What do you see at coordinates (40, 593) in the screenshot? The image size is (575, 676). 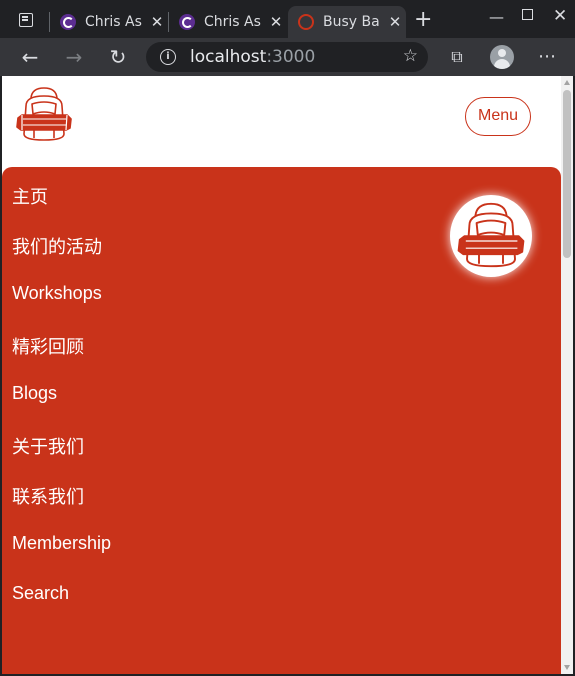 I see `nav-item-search: Search` at bounding box center [40, 593].